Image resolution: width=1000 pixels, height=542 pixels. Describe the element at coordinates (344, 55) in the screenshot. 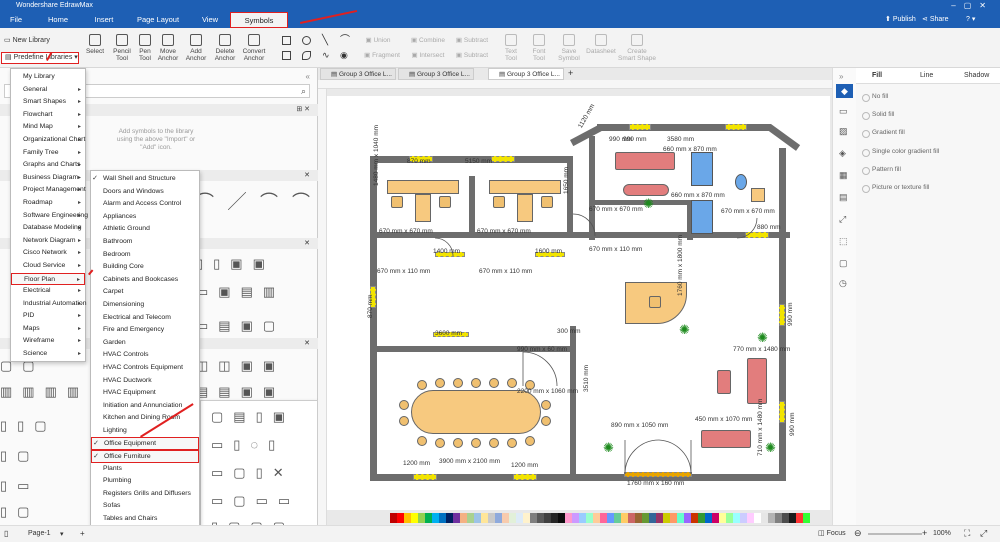

I see `eye-icon: ◉` at that location.